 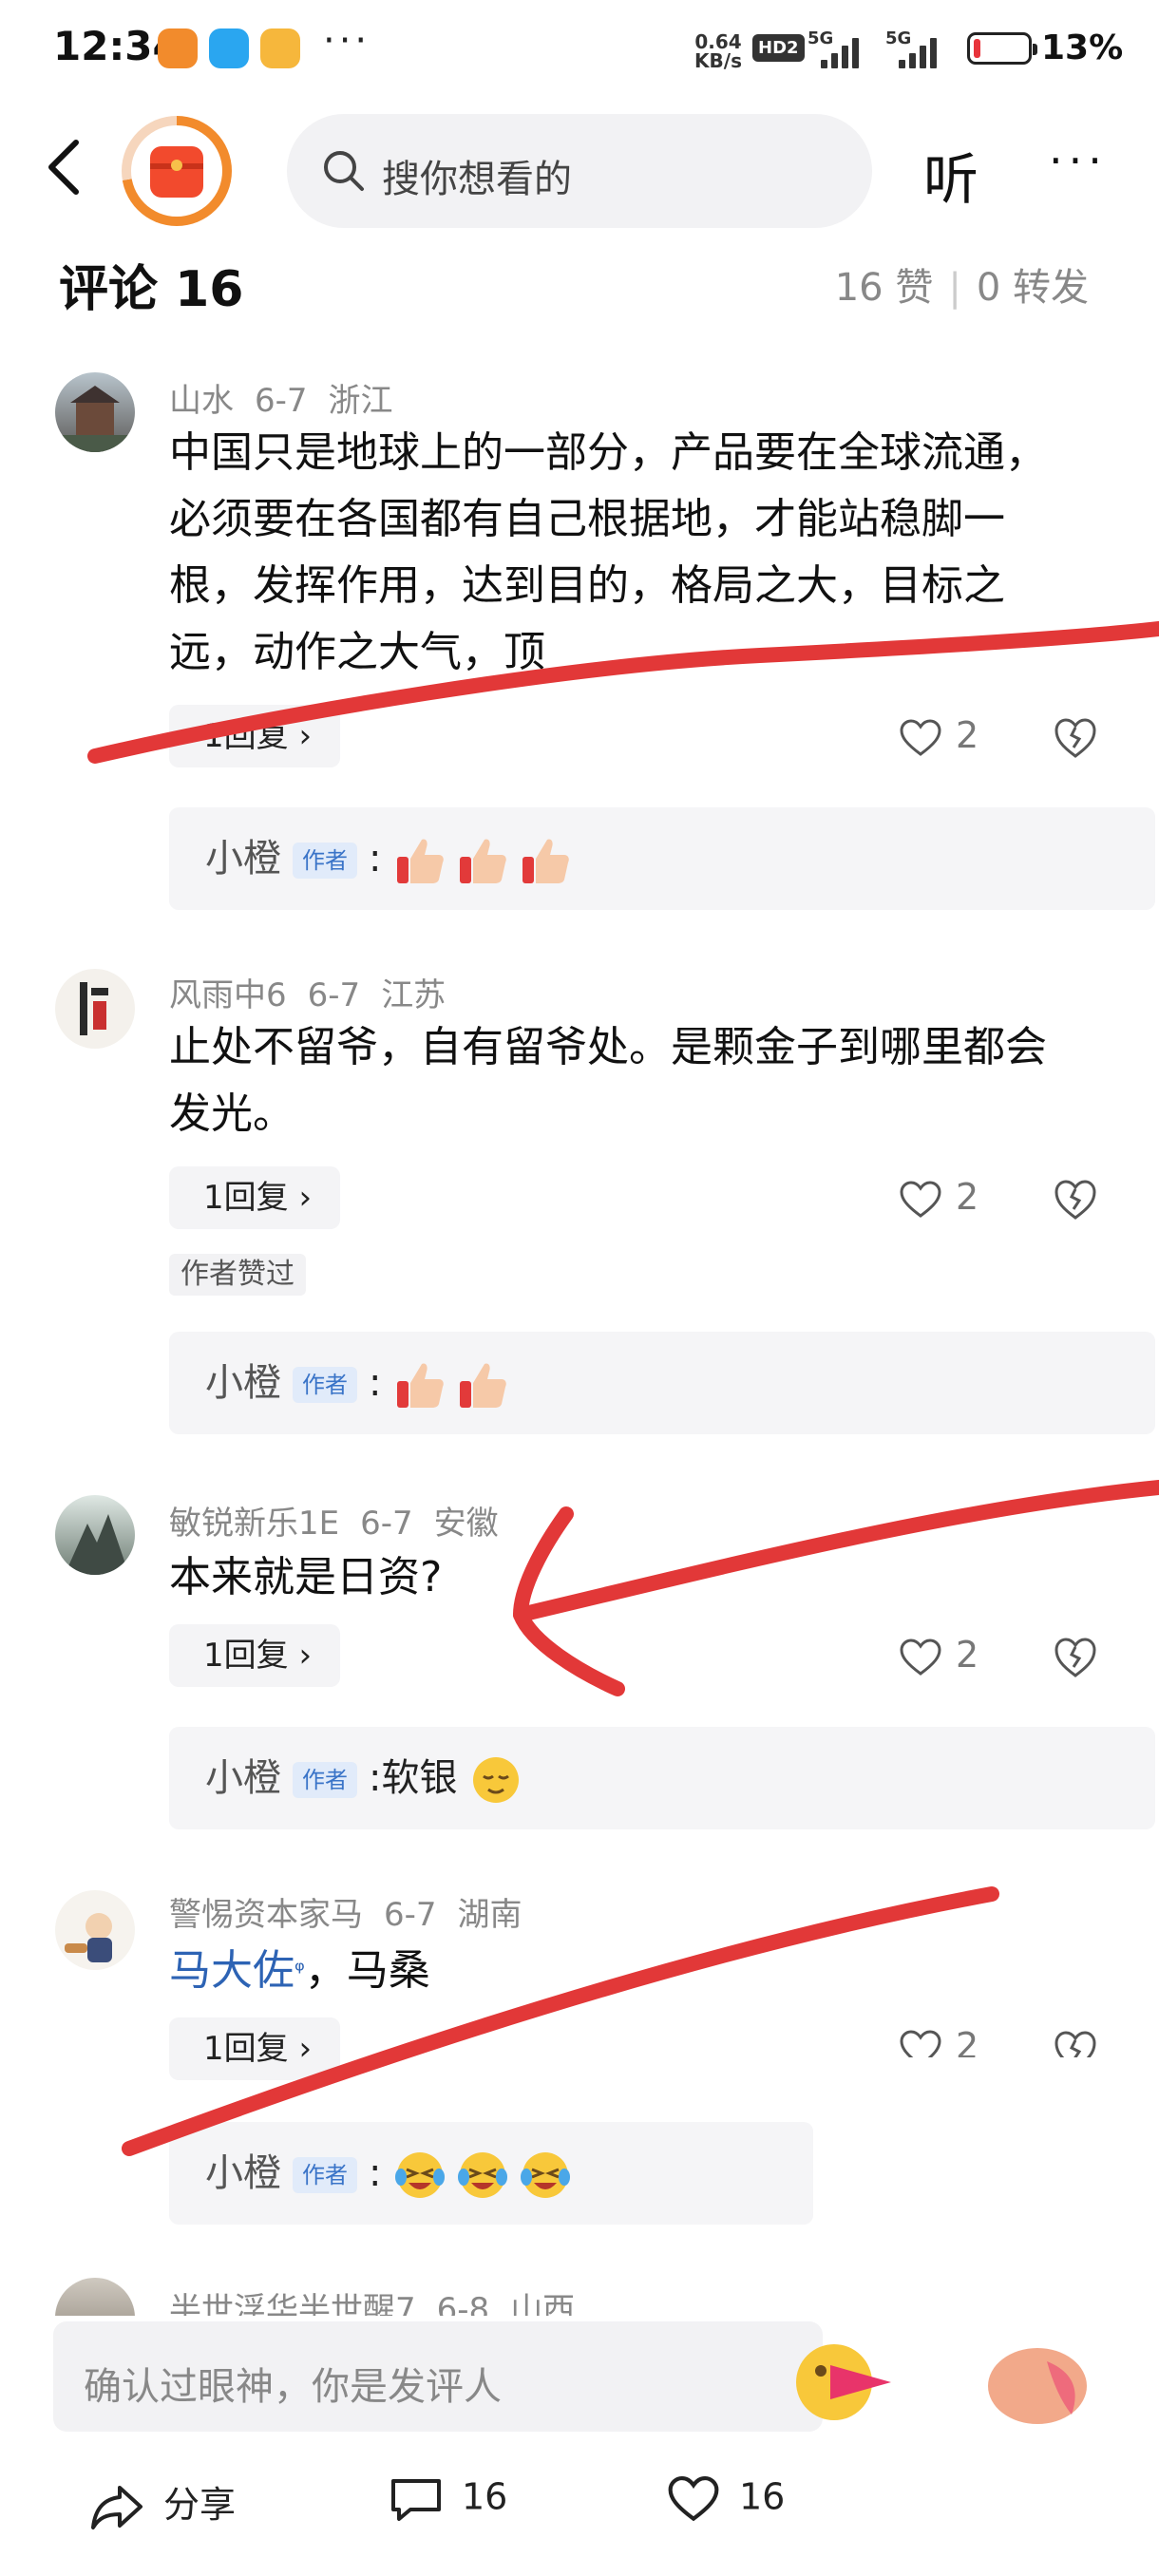 I want to click on reply-text: 软银, so click(x=419, y=1778).